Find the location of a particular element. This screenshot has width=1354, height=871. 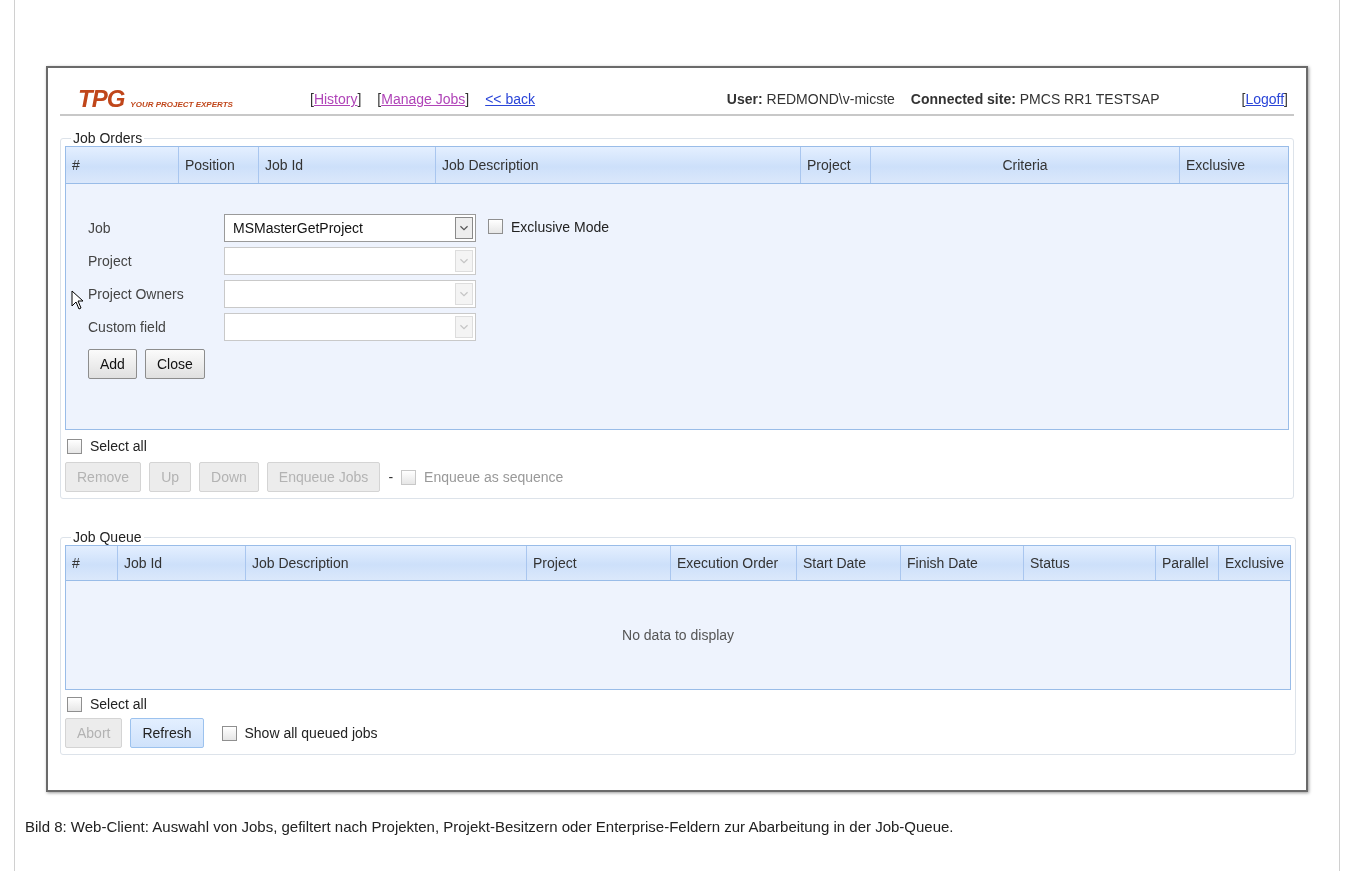

nav-link: << back is located at coordinates (510, 99).